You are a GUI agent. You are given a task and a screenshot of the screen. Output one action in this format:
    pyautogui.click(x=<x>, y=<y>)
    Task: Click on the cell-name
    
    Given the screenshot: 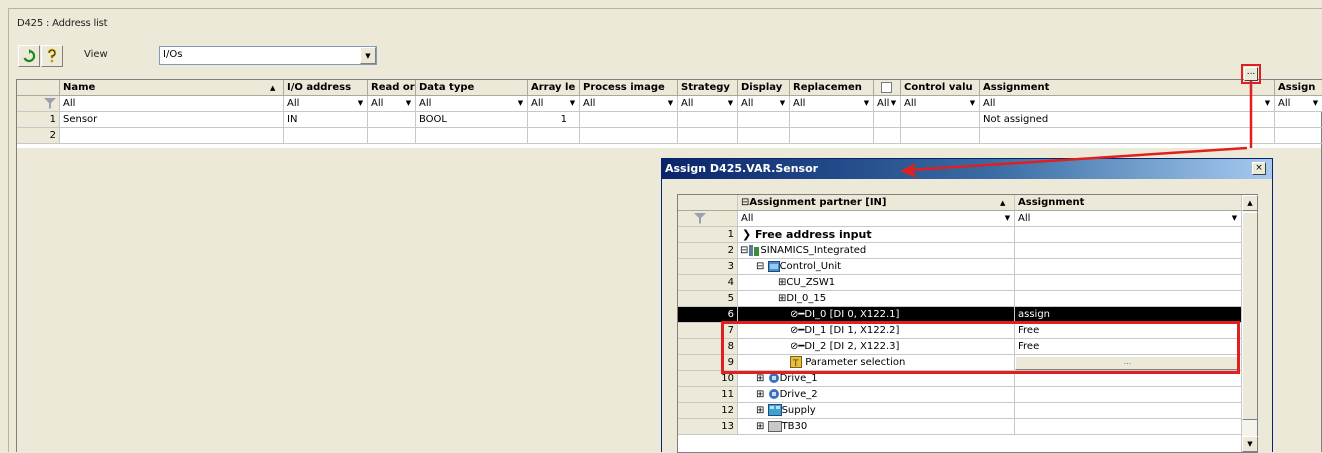 What is the action you would take?
    pyautogui.click(x=172, y=136)
    